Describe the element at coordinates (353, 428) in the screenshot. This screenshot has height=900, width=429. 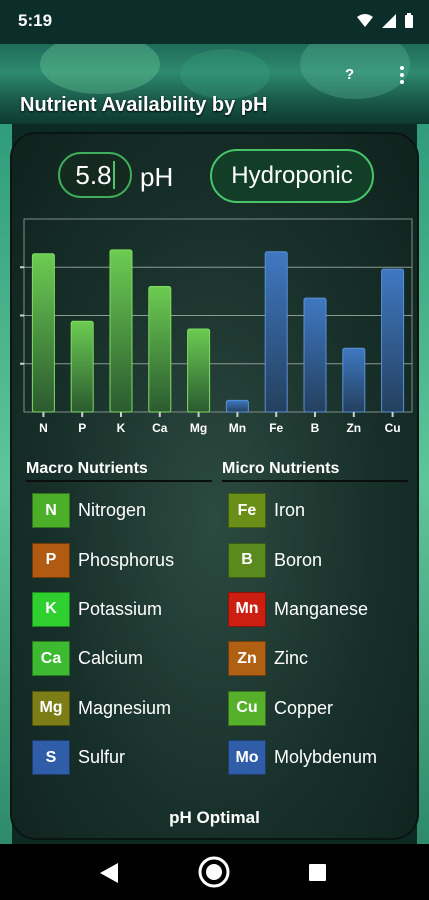
I see `x-tick-label-zn: Zn` at that location.